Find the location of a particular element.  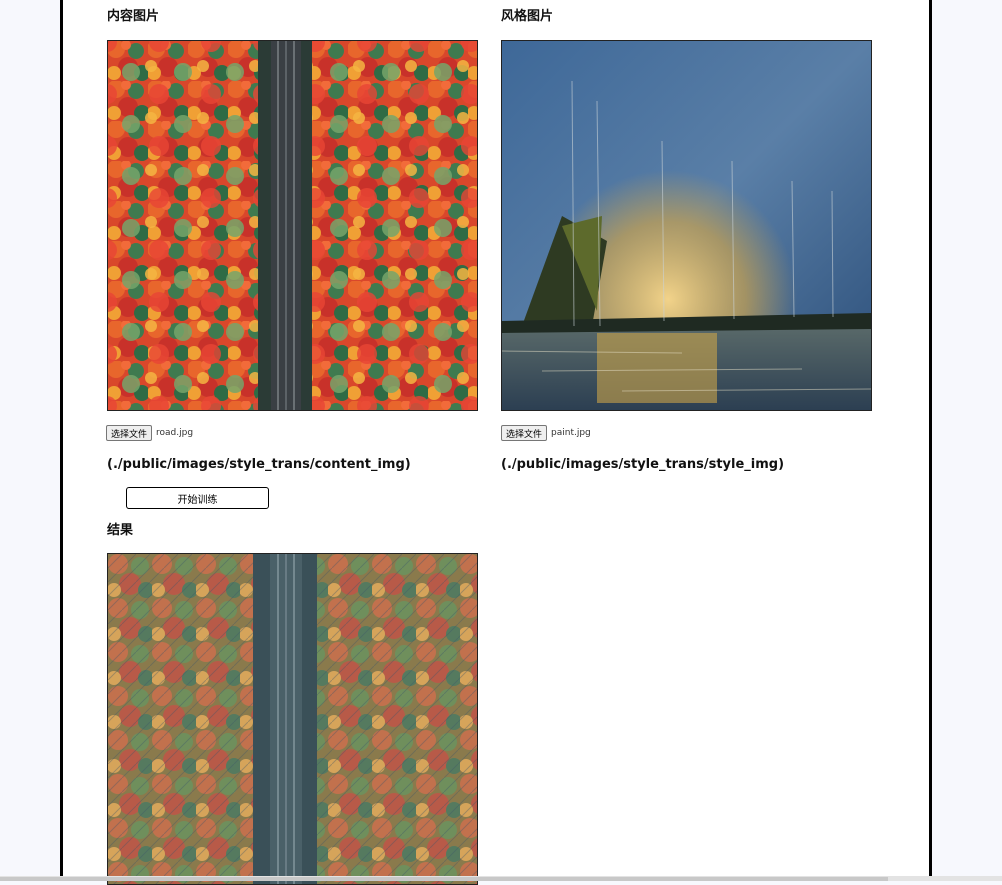

style-choose-file-button: 选择文件 is located at coordinates (524, 433).